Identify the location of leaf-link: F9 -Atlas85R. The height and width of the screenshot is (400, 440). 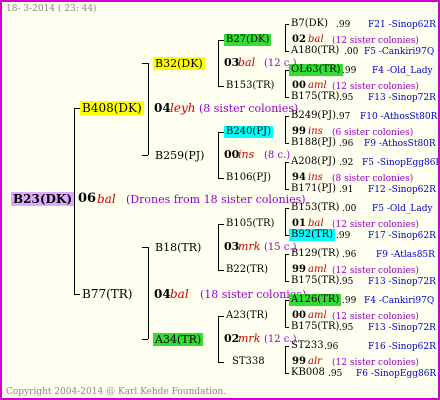
(405, 255).